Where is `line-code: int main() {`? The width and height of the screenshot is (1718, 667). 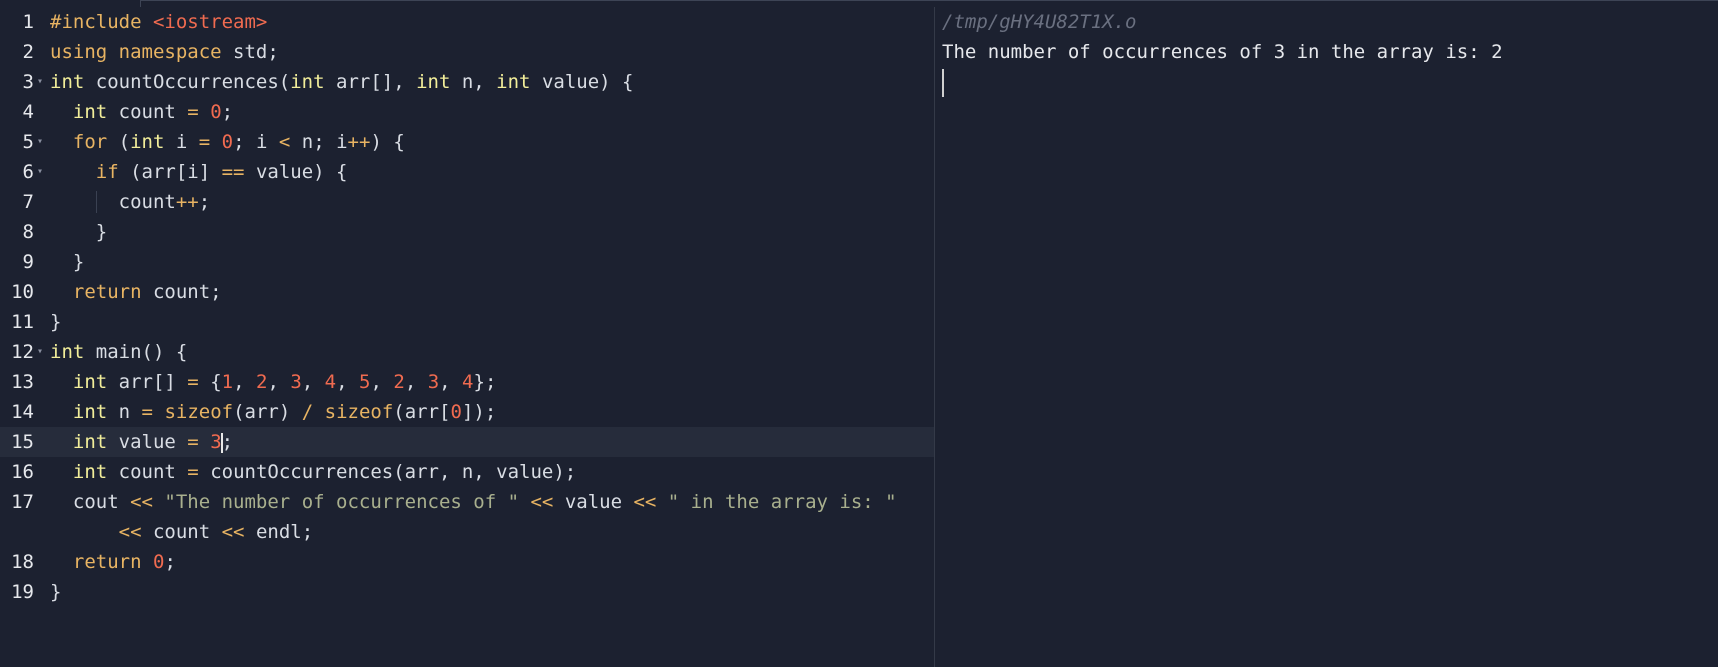
line-code: int main() { is located at coordinates (118, 352).